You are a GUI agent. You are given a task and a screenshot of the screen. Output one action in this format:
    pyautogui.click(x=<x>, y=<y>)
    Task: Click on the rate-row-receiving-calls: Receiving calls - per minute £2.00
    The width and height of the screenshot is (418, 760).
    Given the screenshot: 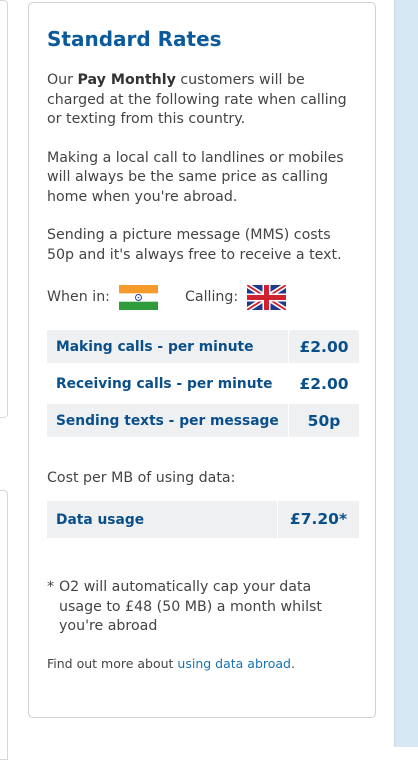 What is the action you would take?
    pyautogui.click(x=203, y=383)
    